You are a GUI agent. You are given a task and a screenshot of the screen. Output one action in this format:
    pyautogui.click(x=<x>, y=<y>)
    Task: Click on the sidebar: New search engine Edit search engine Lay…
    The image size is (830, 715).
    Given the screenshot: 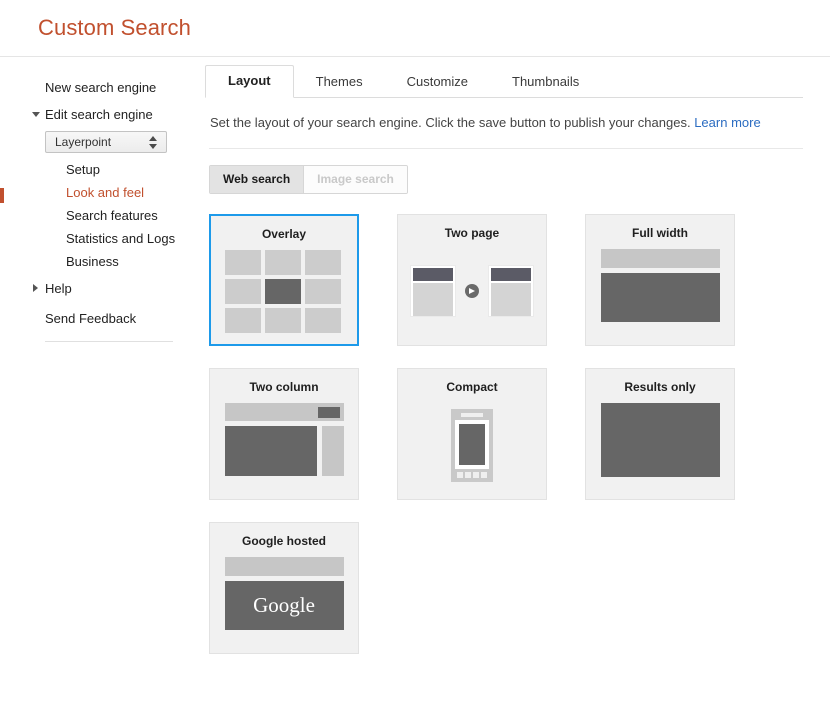 What is the action you would take?
    pyautogui.click(x=102, y=199)
    